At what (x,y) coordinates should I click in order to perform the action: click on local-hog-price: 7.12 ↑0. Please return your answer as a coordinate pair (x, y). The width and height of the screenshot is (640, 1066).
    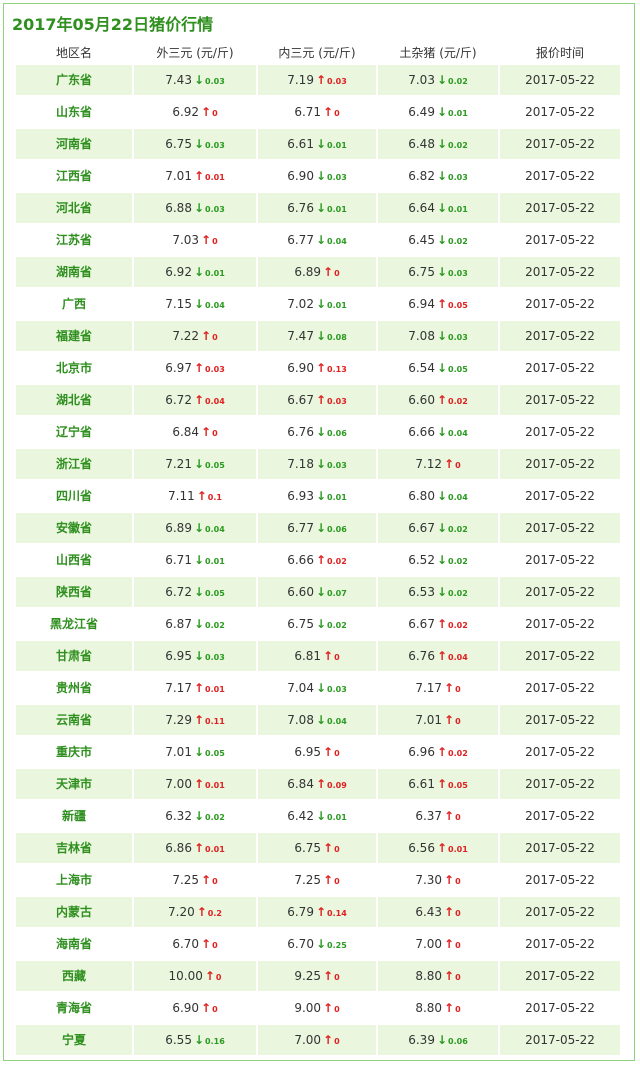
    Looking at the image, I should click on (438, 464).